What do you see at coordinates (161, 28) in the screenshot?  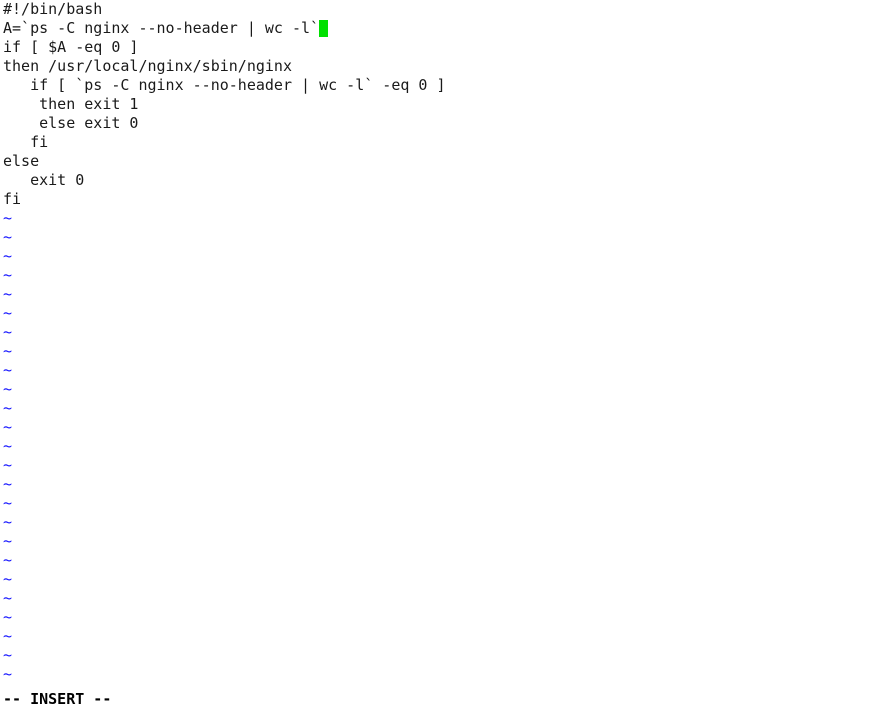 I see `line-text: A=`ps -C nginx --no-header | wc -l`` at bounding box center [161, 28].